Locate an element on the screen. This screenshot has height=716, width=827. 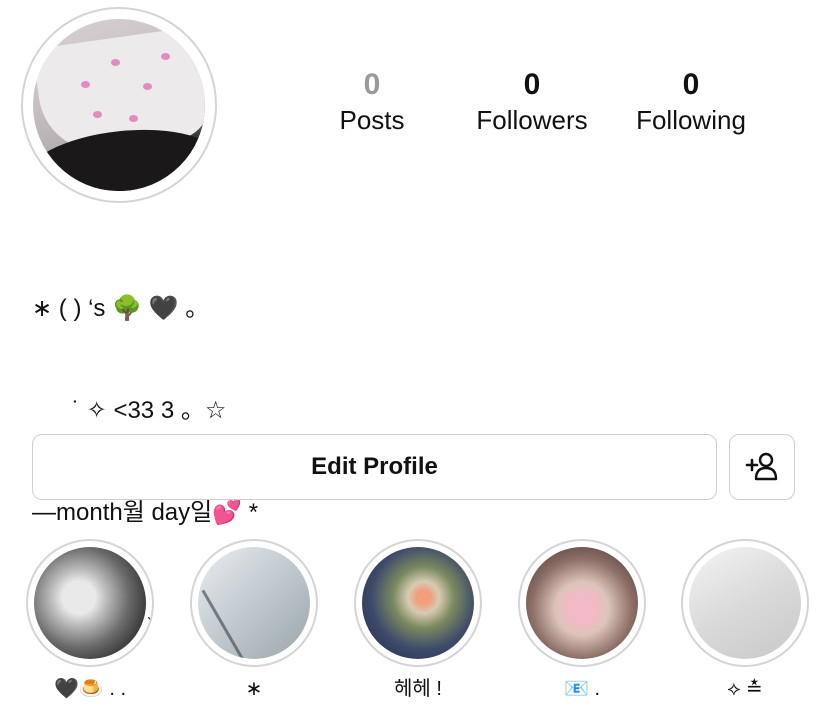
highlight-2: ∗ is located at coordinates (254, 620).